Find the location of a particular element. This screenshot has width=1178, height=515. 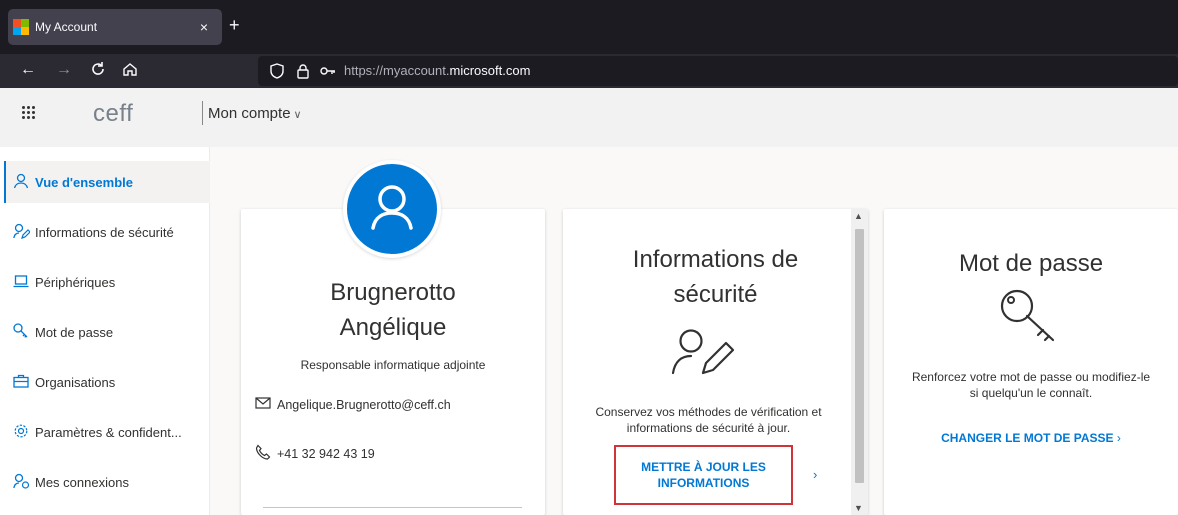

security-card-title-line: sécurité is located at coordinates (715, 294).